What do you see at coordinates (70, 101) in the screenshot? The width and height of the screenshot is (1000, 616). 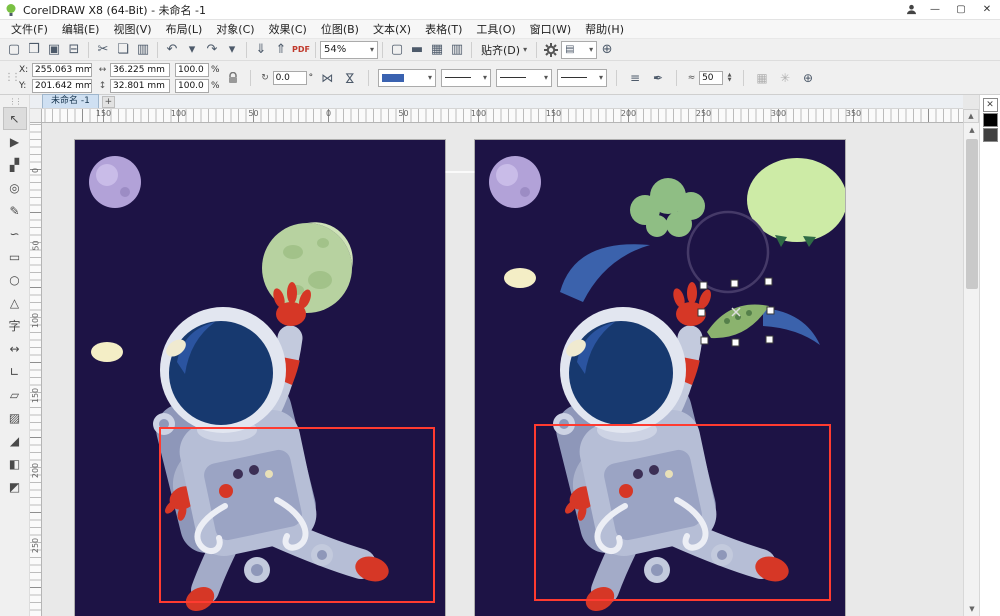 I see `document-tab: 未命名 -1` at bounding box center [70, 101].